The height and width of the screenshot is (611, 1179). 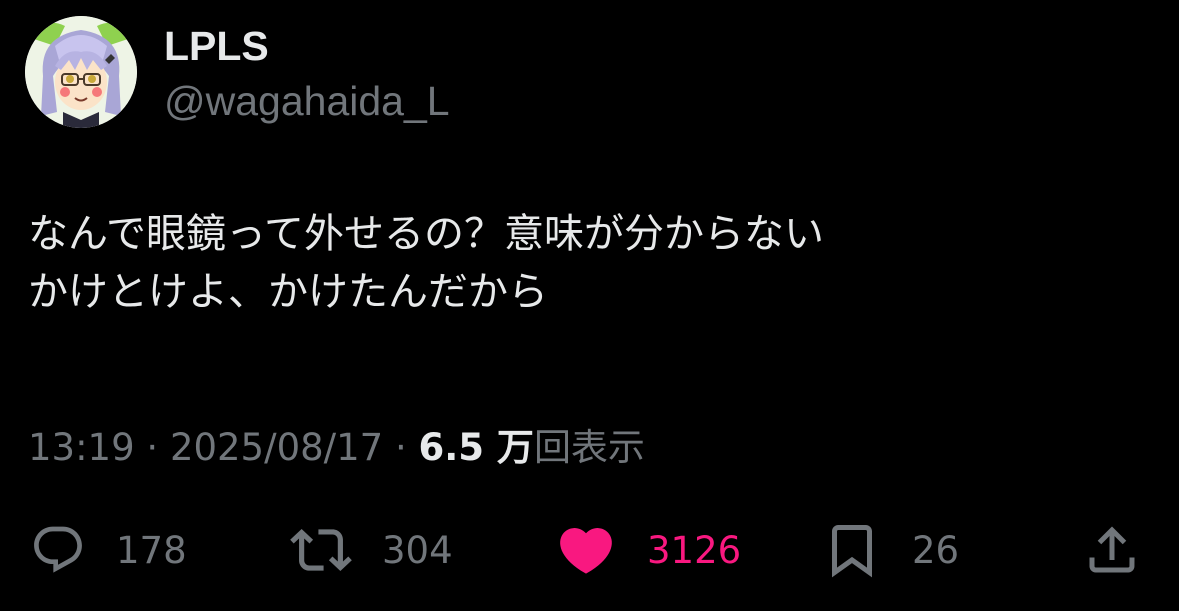 What do you see at coordinates (276, 447) in the screenshot?
I see `tweet-date: 2025/08/17` at bounding box center [276, 447].